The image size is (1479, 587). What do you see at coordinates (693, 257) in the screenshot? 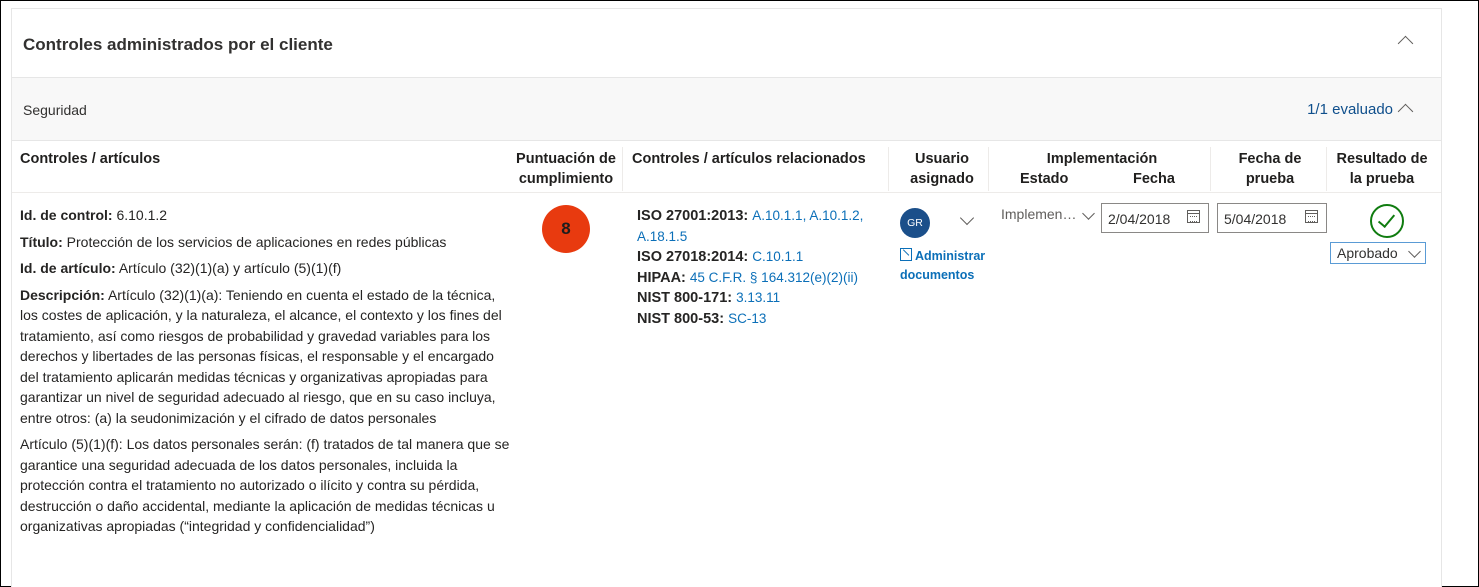
I see `related-standard: ISO 27018:2014:` at bounding box center [693, 257].